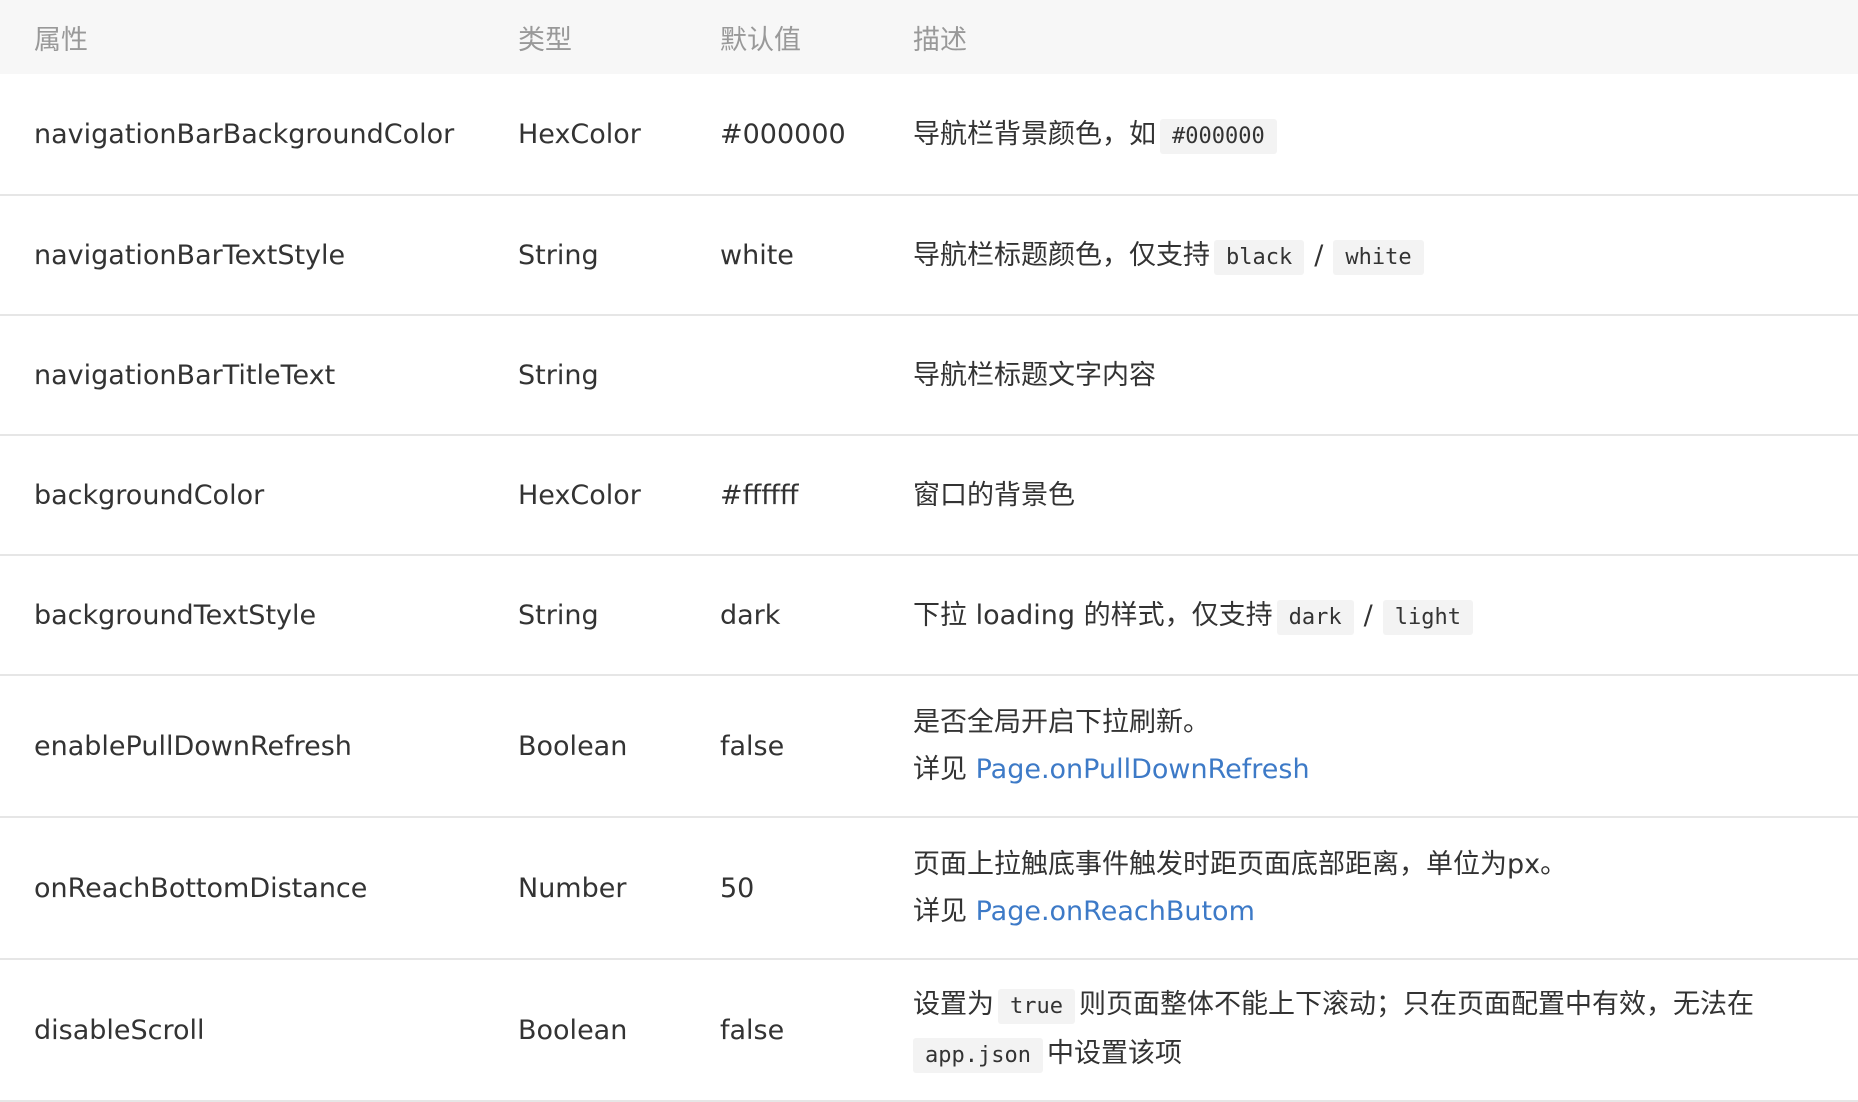 The height and width of the screenshot is (1102, 1858). Describe the element at coordinates (1034, 375) in the screenshot. I see `desc-text: 导航栏标题文字内容` at that location.